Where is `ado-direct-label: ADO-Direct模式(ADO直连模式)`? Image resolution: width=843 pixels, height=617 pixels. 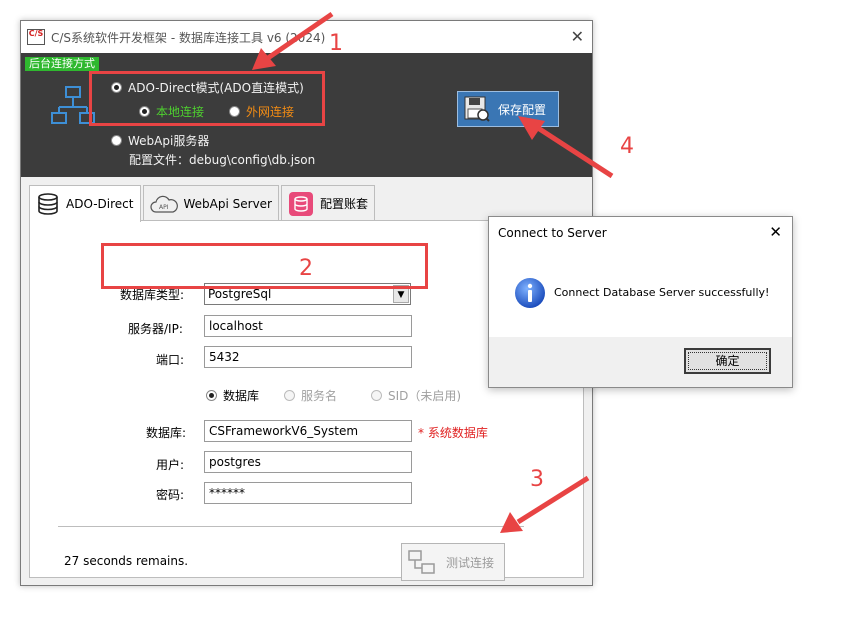 ado-direct-label: ADO-Direct模式(ADO直连模式) is located at coordinates (216, 88).